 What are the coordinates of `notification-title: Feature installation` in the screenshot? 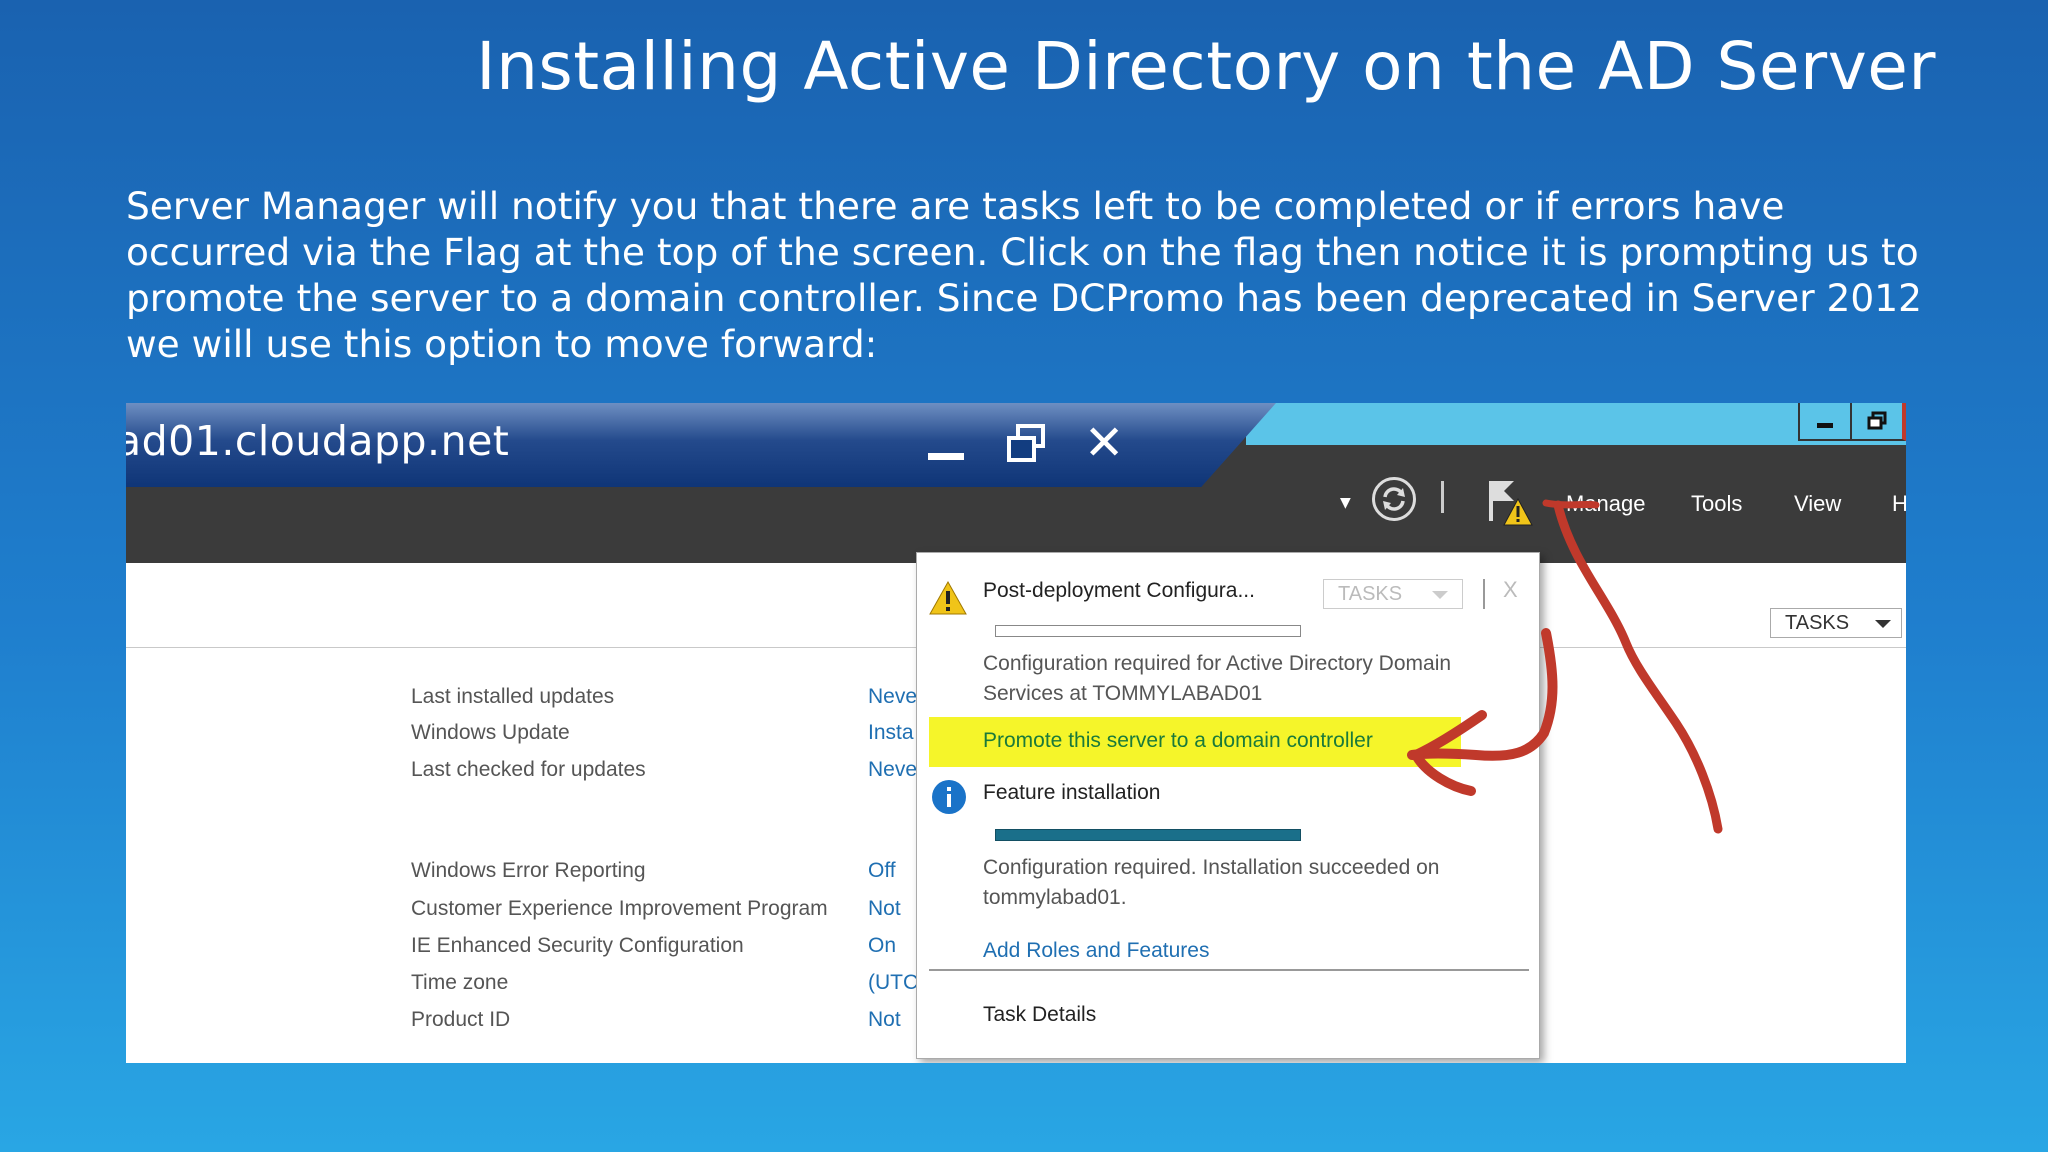 It's located at (1072, 792).